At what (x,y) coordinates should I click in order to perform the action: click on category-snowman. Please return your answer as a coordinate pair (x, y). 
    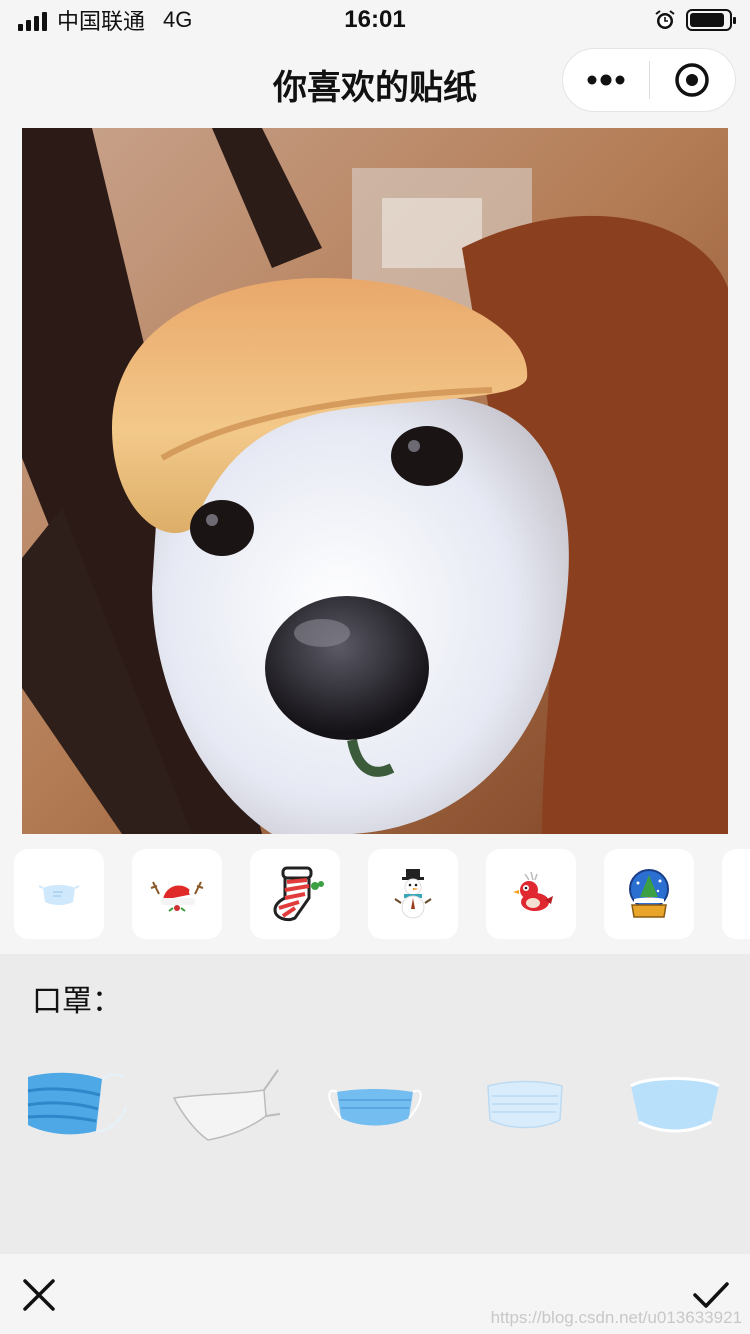
    Looking at the image, I should click on (413, 894).